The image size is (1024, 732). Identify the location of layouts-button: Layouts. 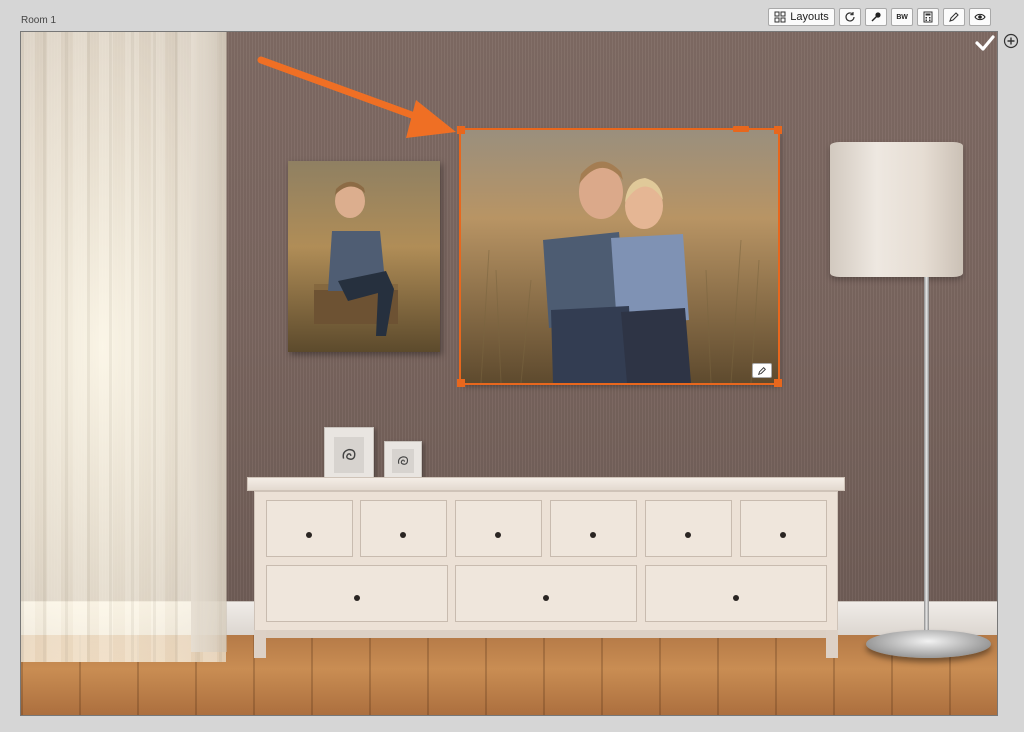
(801, 17).